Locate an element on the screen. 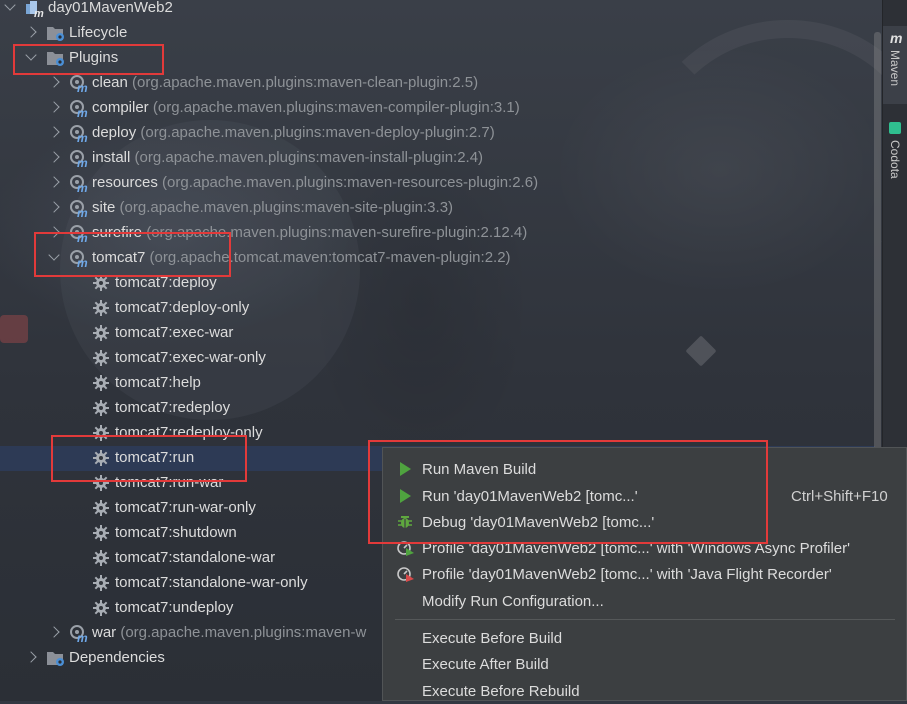  tree-label: tomcat7:undeploy is located at coordinates (174, 607).